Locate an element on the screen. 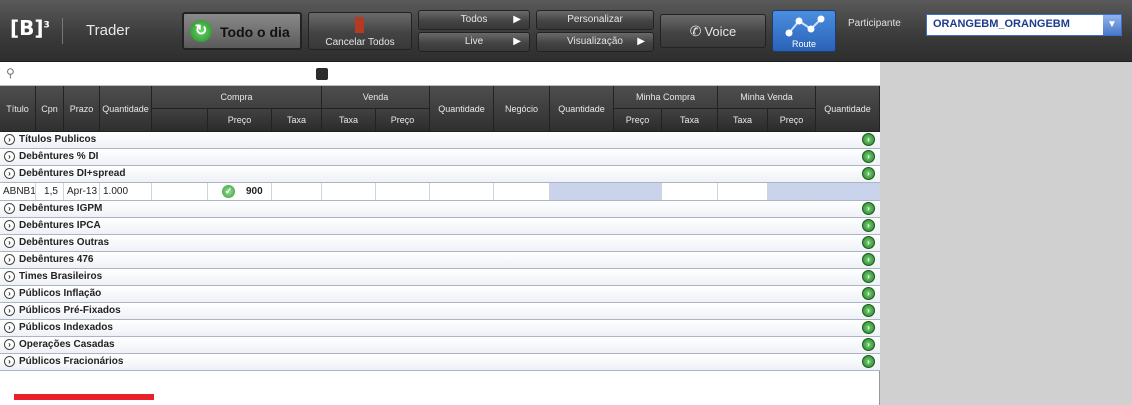 The width and height of the screenshot is (1132, 405). cell-negocio is located at coordinates (522, 191).